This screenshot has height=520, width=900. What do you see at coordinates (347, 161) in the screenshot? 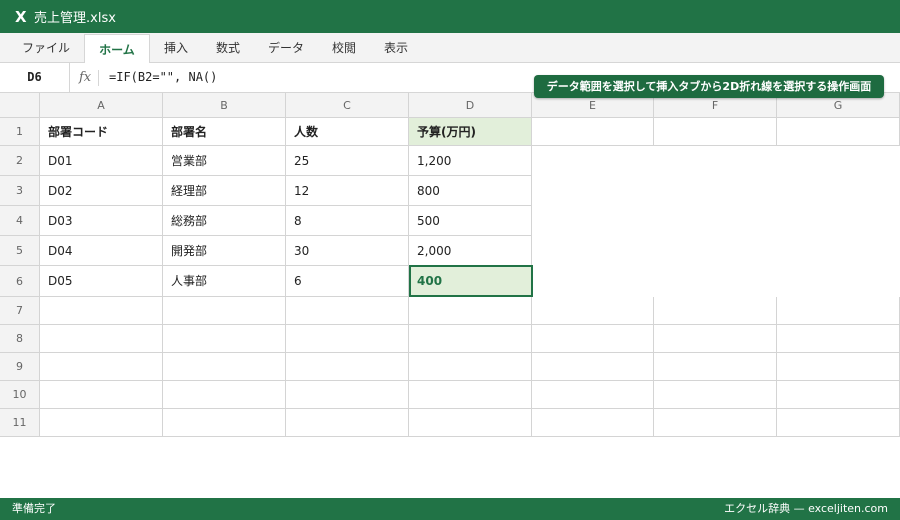
I see `cell-c2: 25` at bounding box center [347, 161].